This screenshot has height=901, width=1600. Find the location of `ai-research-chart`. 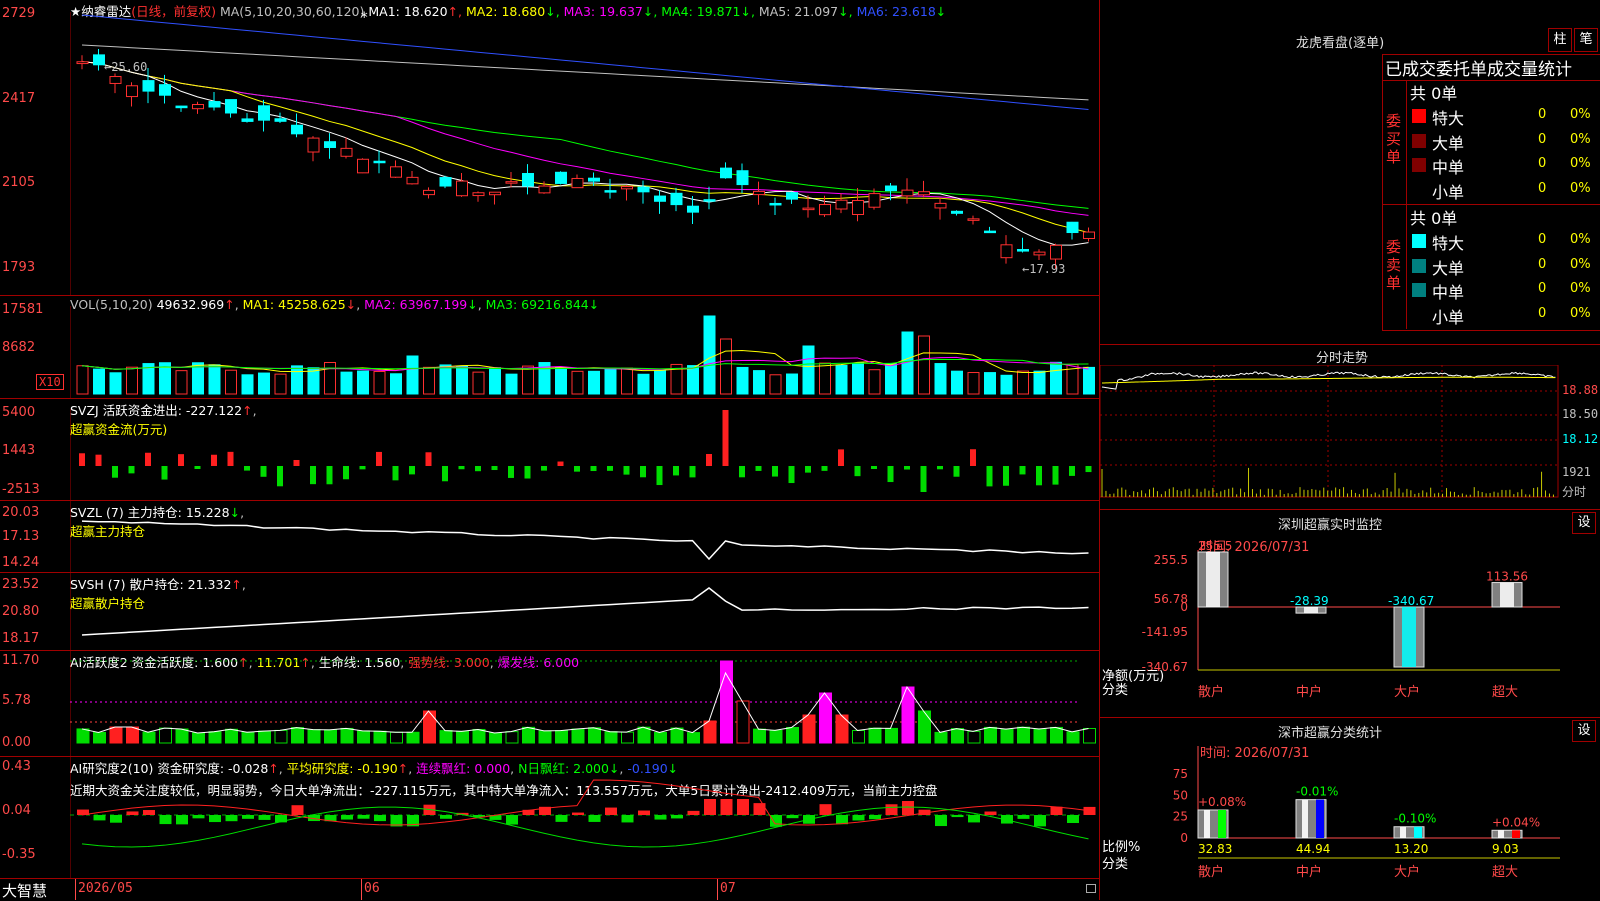

ai-research-chart is located at coordinates (583, 818).